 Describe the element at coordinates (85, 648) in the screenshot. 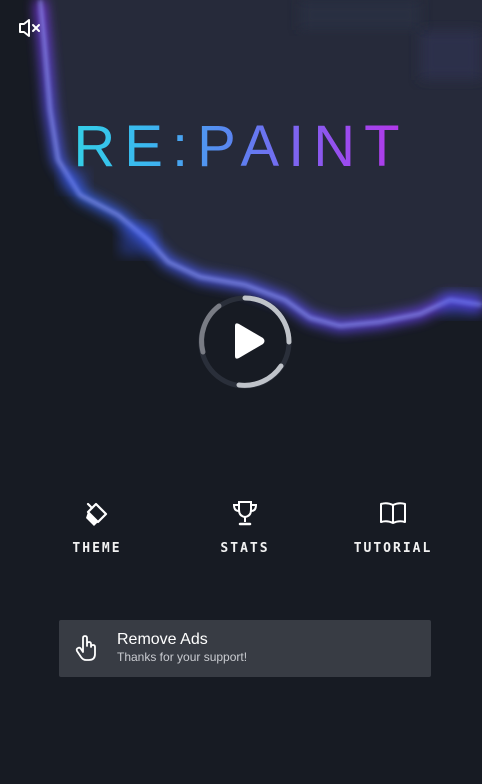

I see `tap-hand-icon` at that location.